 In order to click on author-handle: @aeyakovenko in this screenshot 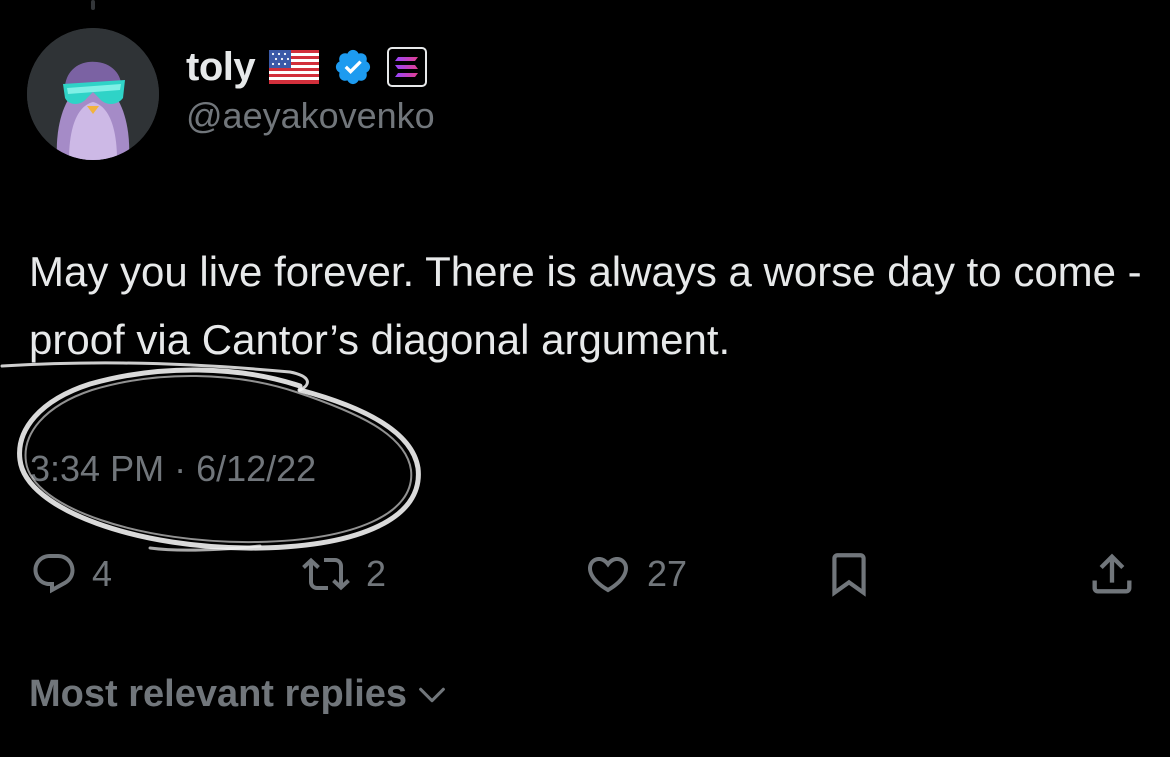, I will do `click(310, 116)`.